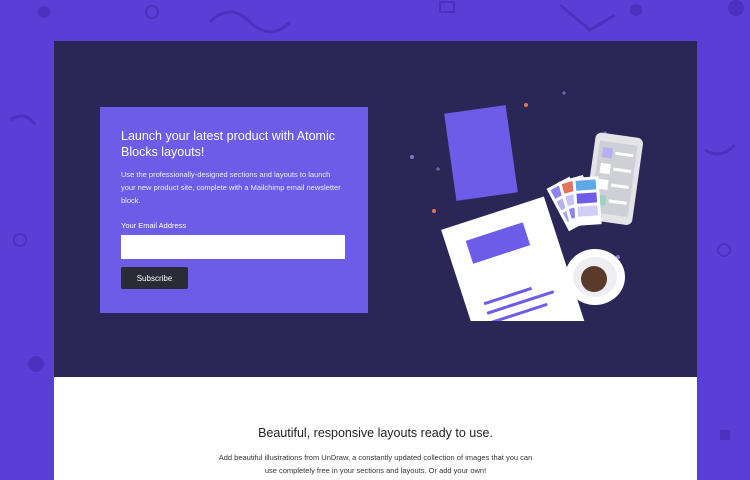  Describe the element at coordinates (233, 247) in the screenshot. I see `email-input` at that location.